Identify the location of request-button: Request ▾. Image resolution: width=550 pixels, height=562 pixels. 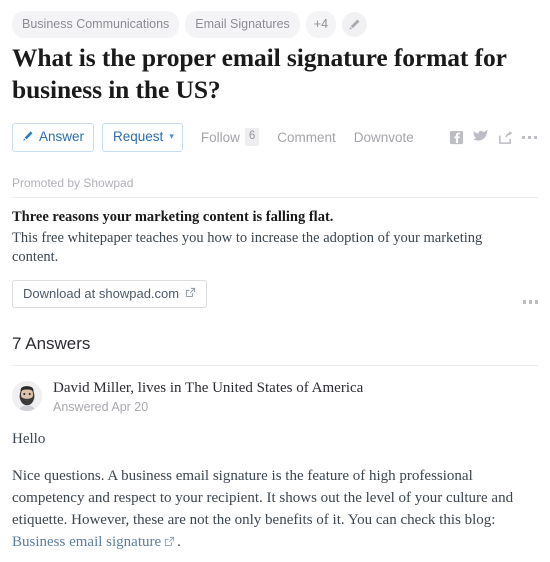
(142, 137).